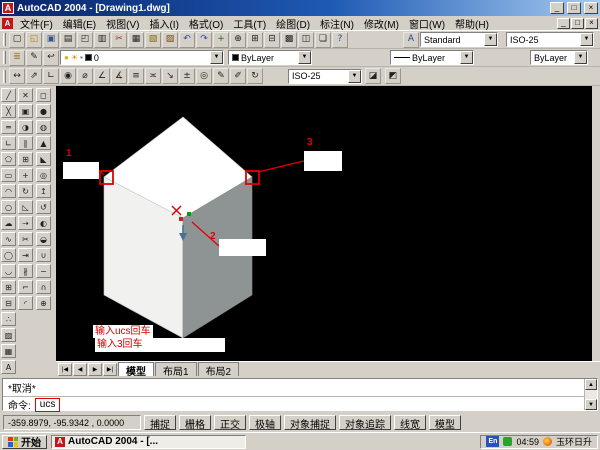 The height and width of the screenshot is (450, 600). I want to click on layer-combo: ● ☀ ▪ 0 ▼, so click(142, 57).